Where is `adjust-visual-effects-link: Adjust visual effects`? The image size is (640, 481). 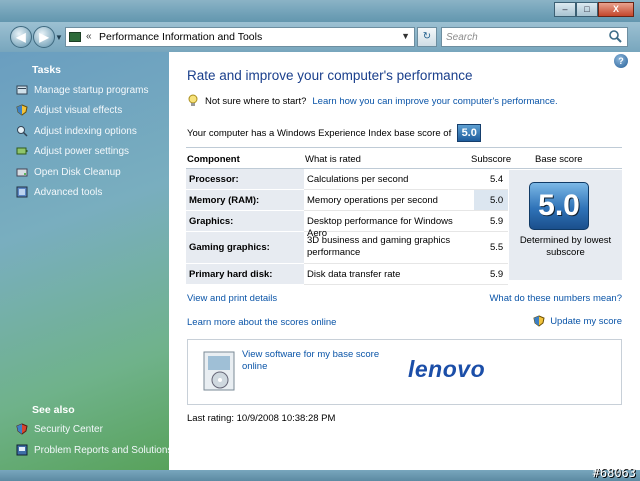 adjust-visual-effects-link: Adjust visual effects is located at coordinates (69, 110).